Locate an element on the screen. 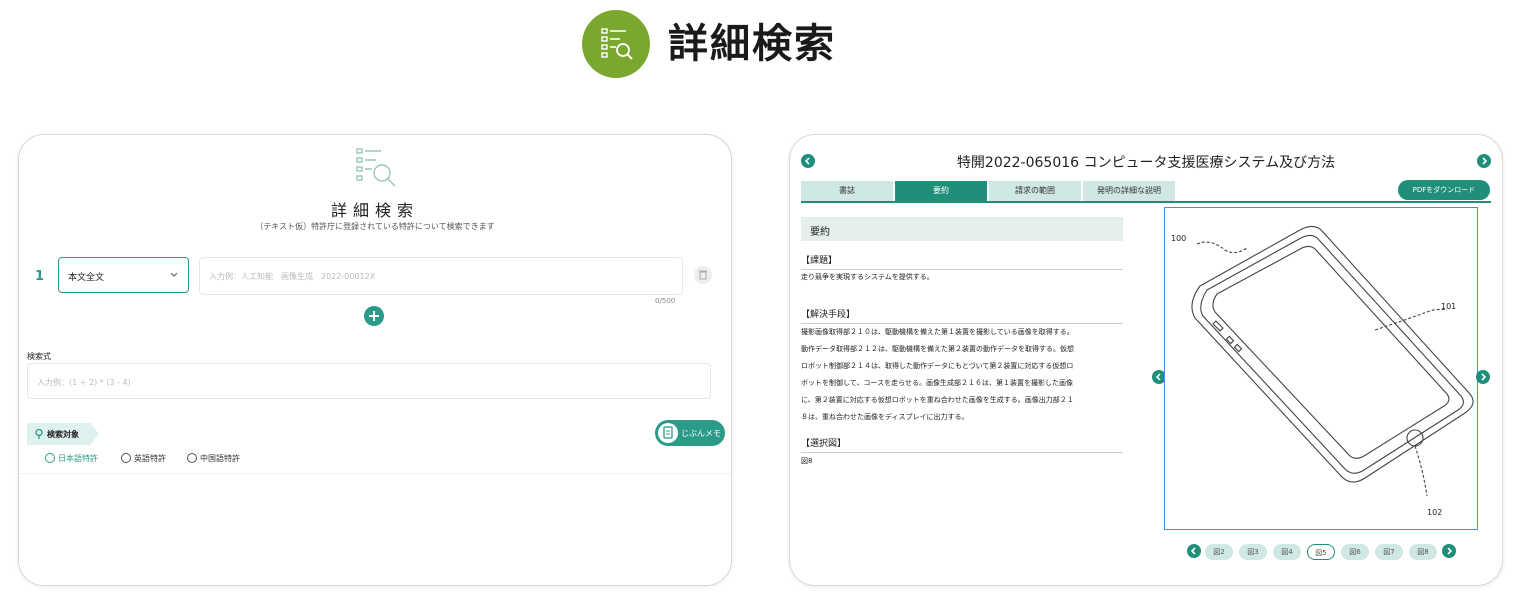  expression-placeholder: 入力例：(1 + 2) * (3 - 4) is located at coordinates (84, 382).